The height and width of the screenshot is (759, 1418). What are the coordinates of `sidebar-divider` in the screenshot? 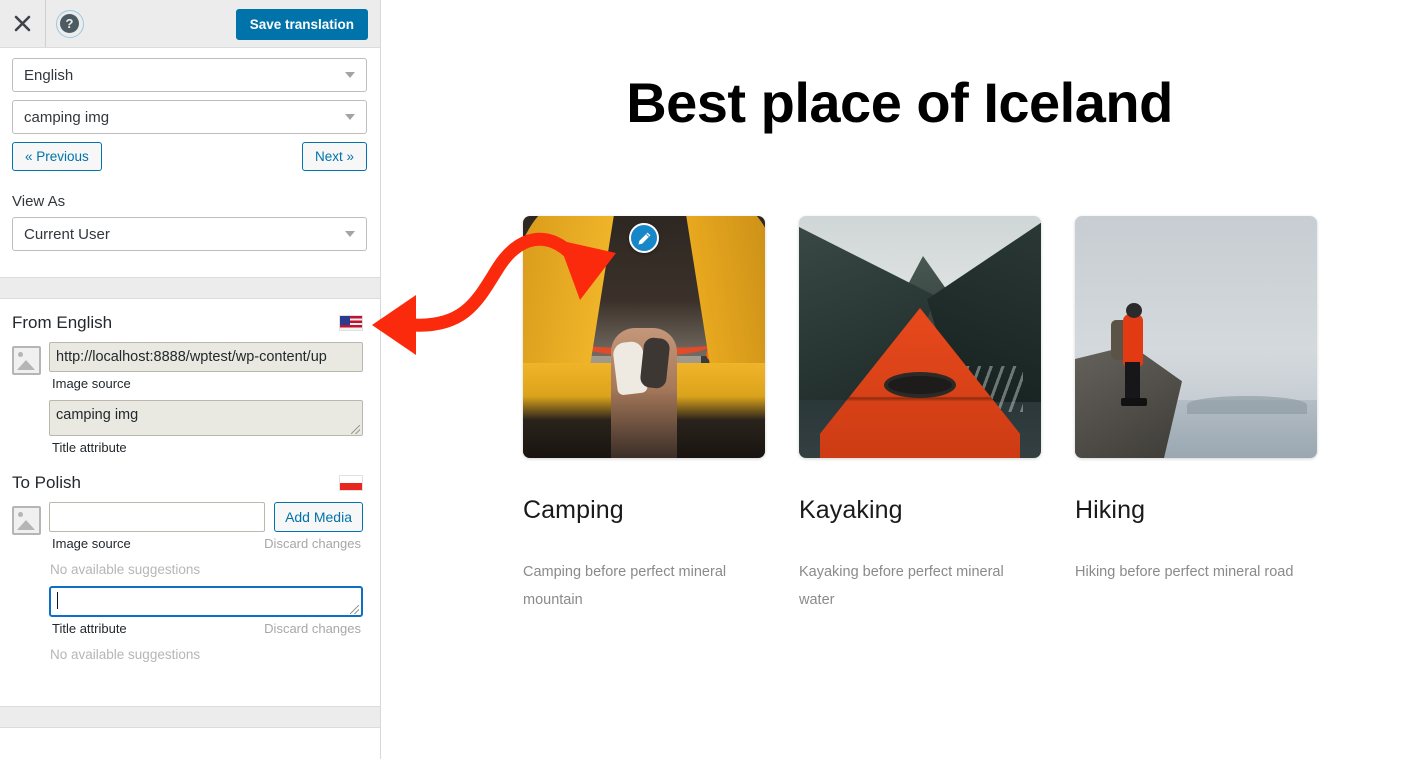 It's located at (190, 288).